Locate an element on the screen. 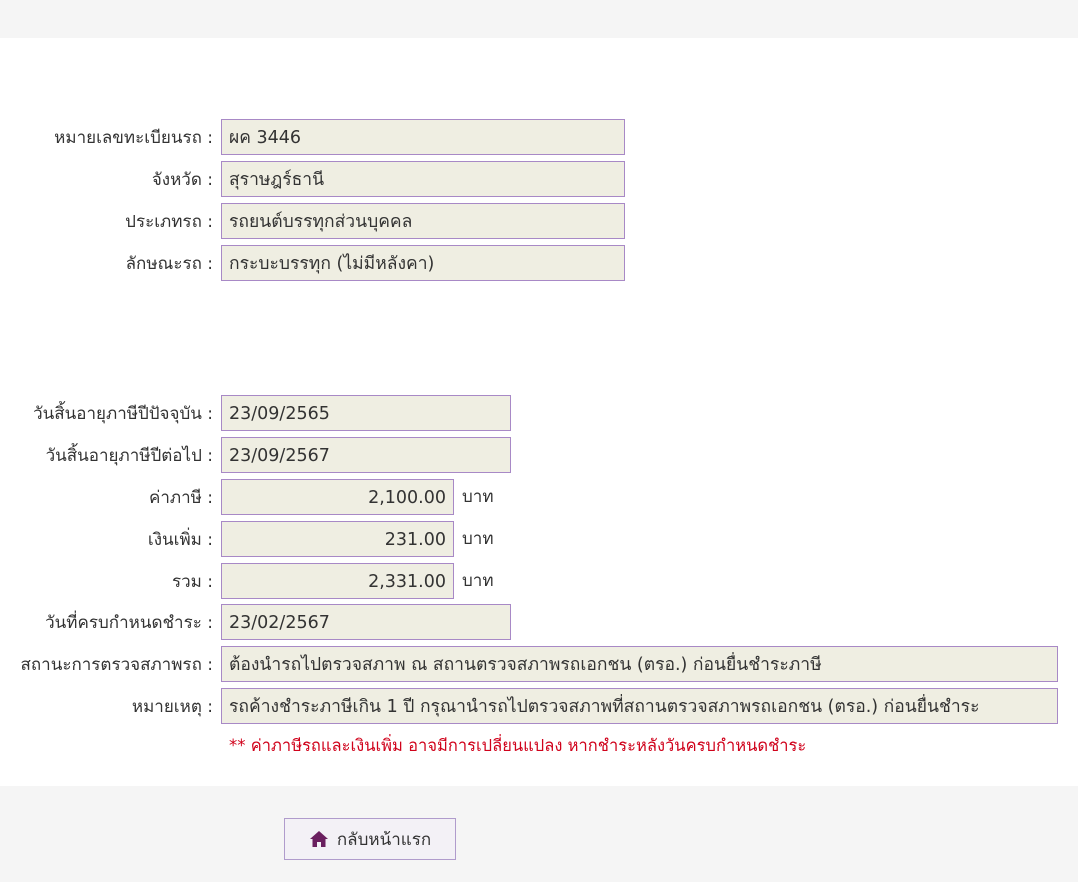 This screenshot has height=882, width=1078. top-bar is located at coordinates (539, 19).